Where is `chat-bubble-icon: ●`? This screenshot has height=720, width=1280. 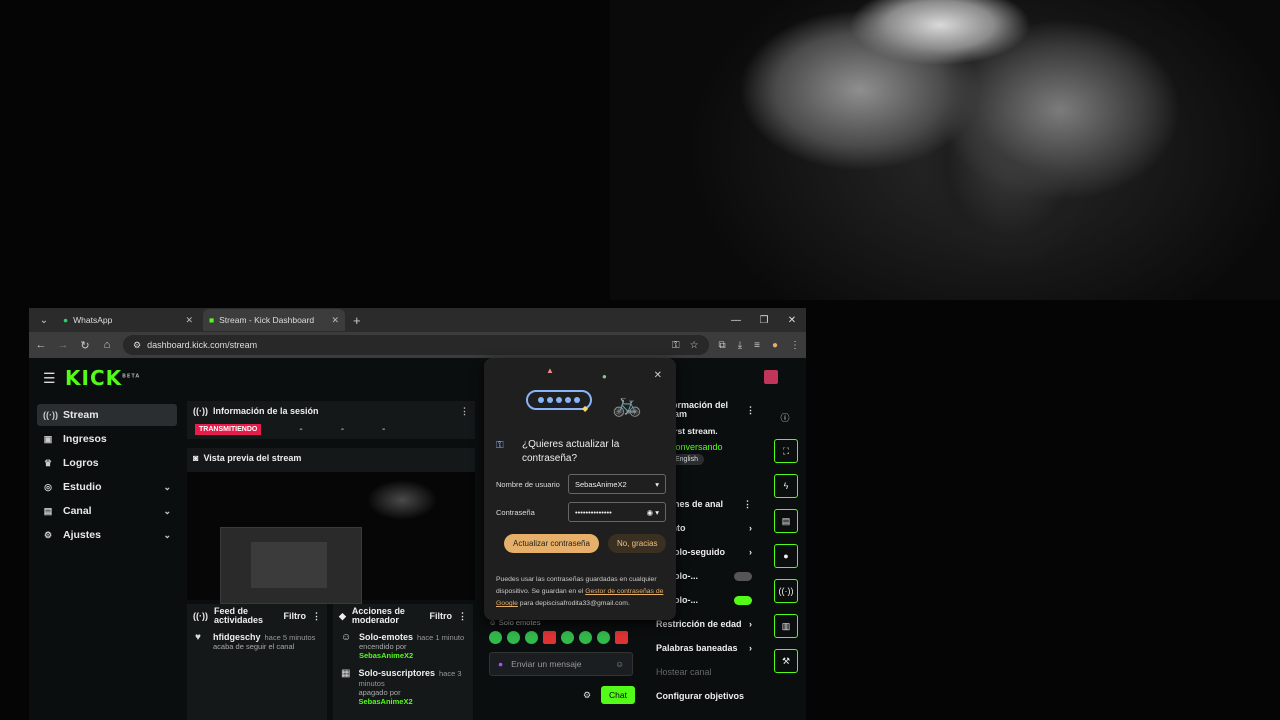 chat-bubble-icon: ● is located at coordinates (786, 556).